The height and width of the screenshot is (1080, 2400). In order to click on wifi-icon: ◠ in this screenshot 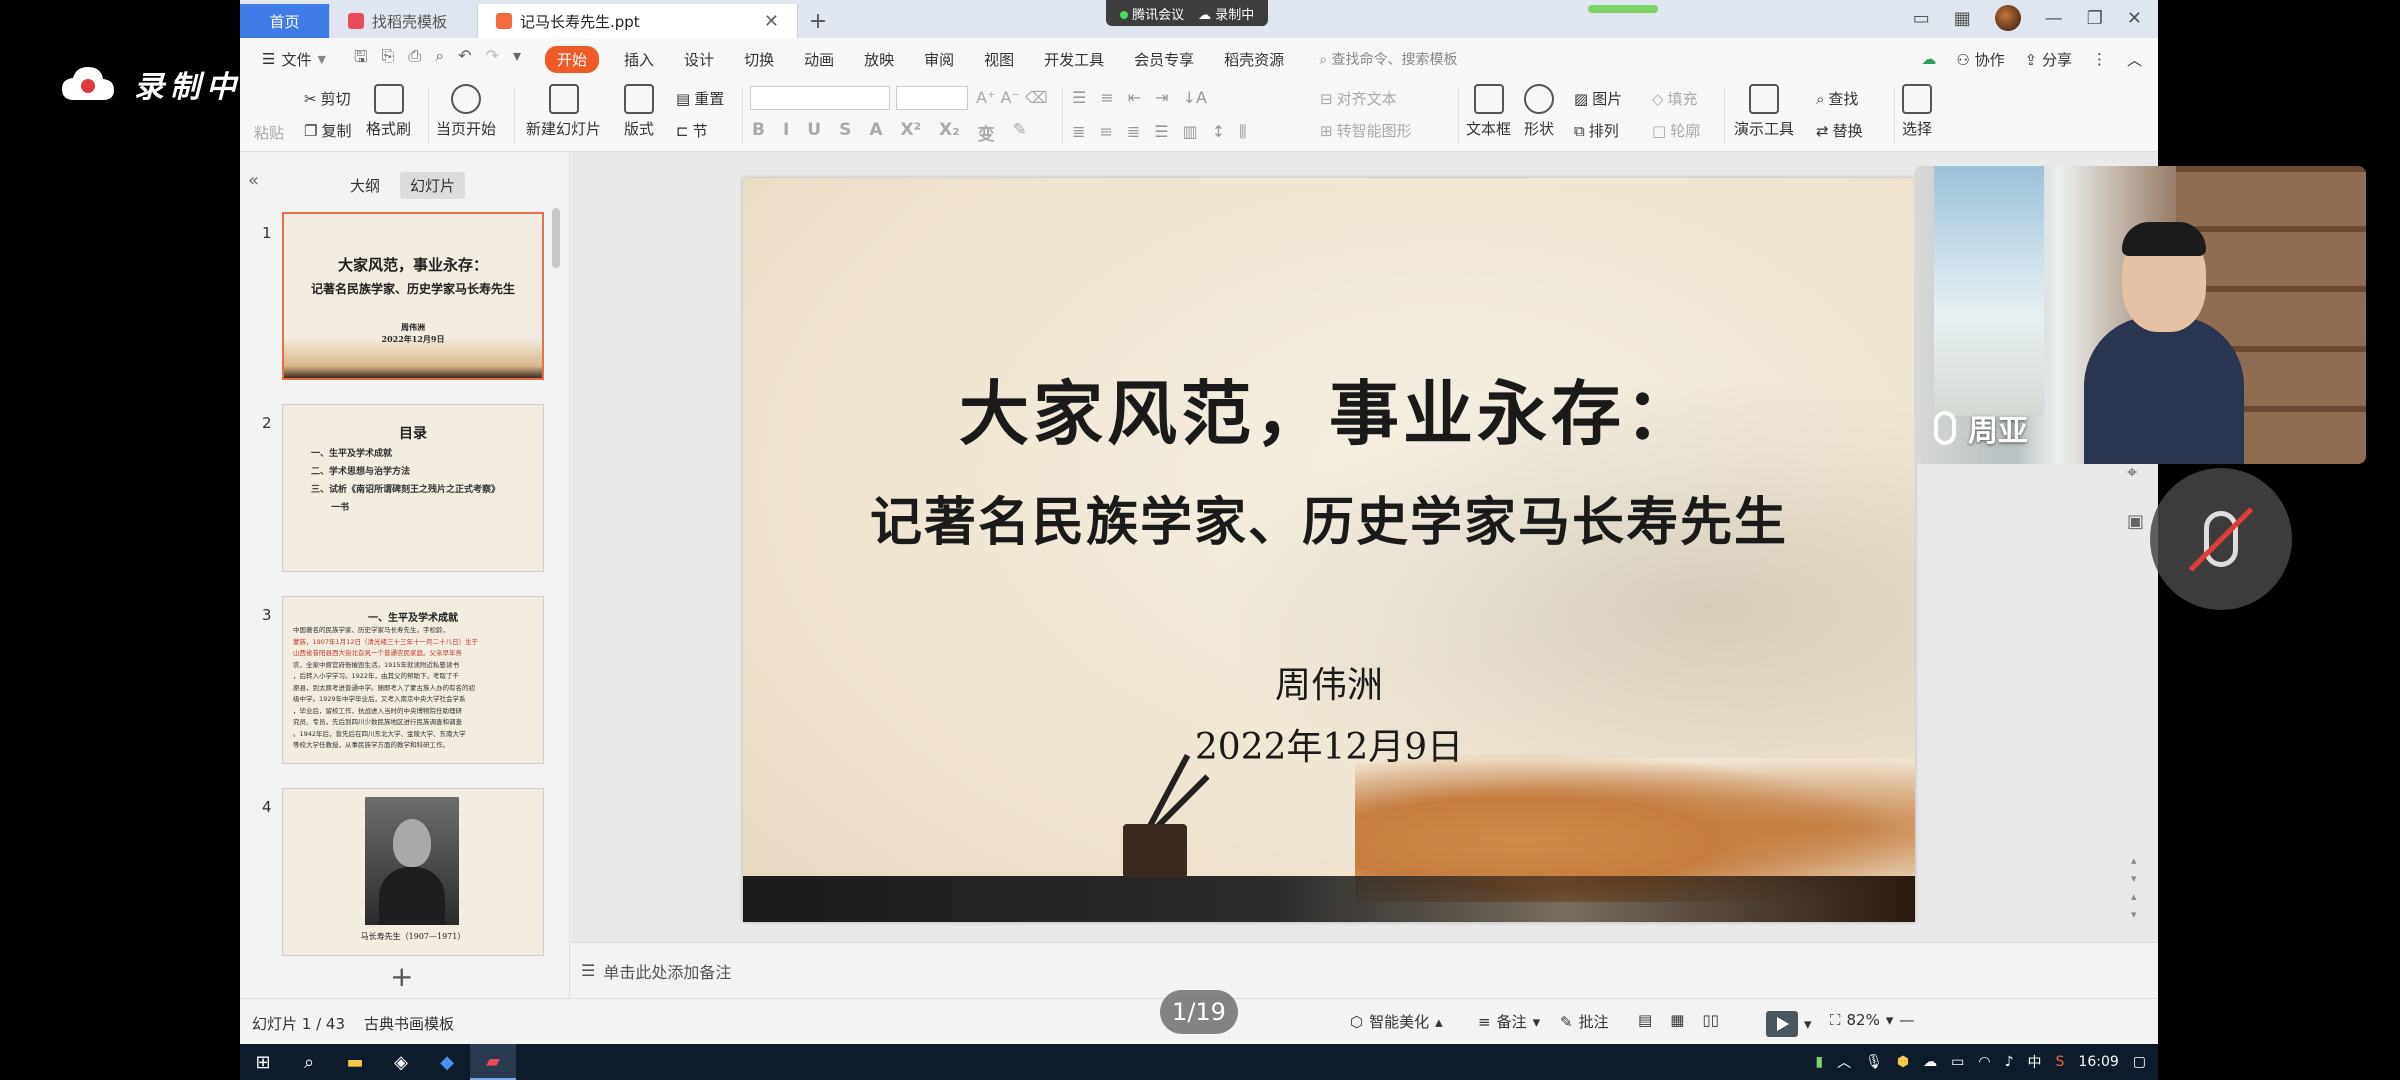, I will do `click(1984, 1062)`.